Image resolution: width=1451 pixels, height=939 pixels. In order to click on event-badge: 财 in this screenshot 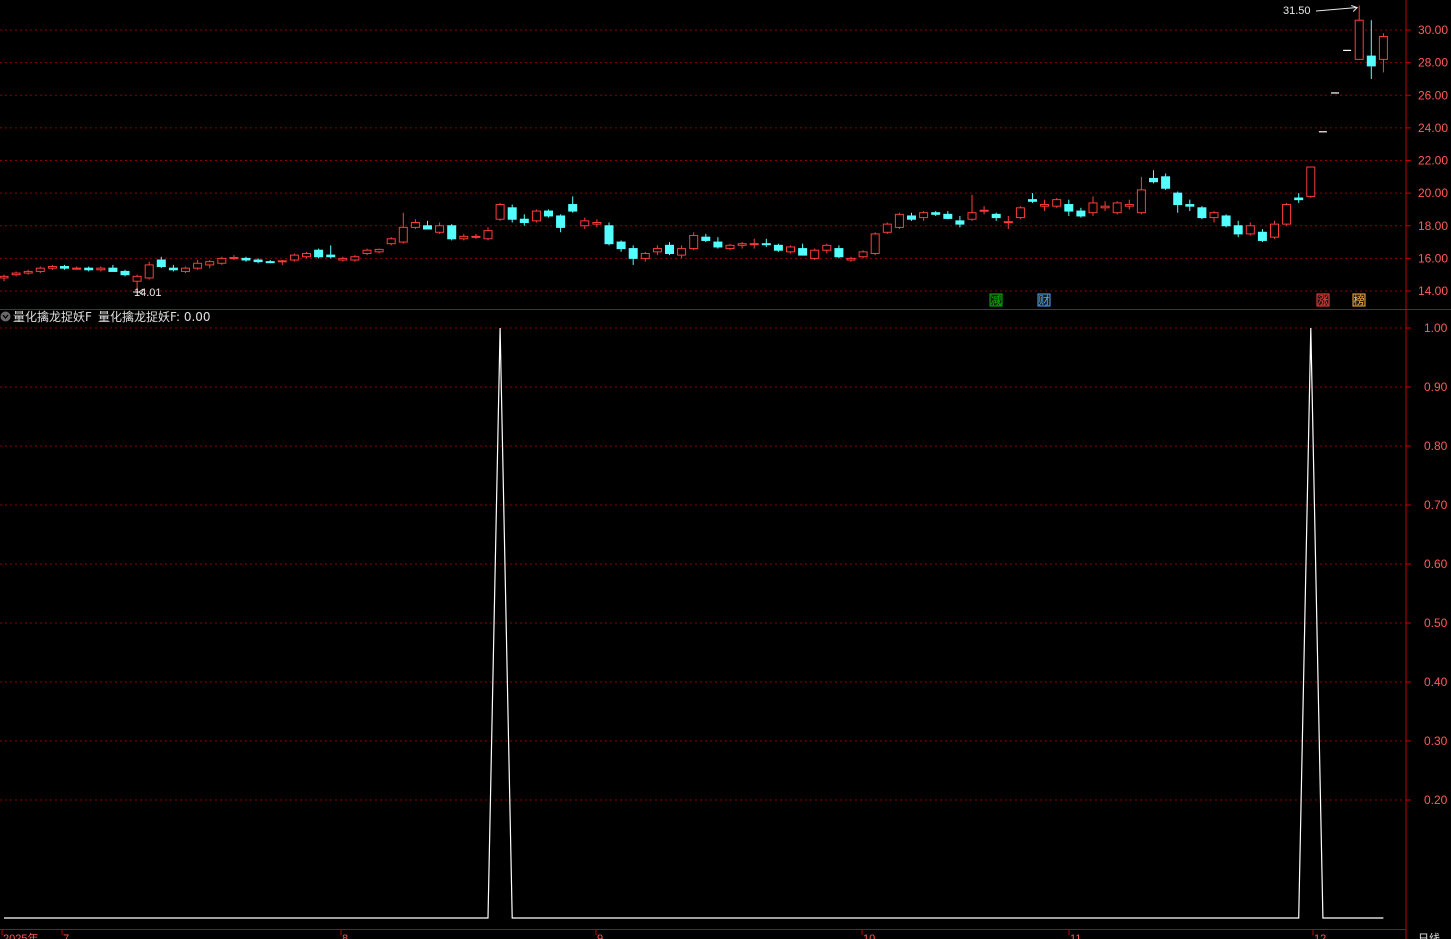, I will do `click(1044, 300)`.